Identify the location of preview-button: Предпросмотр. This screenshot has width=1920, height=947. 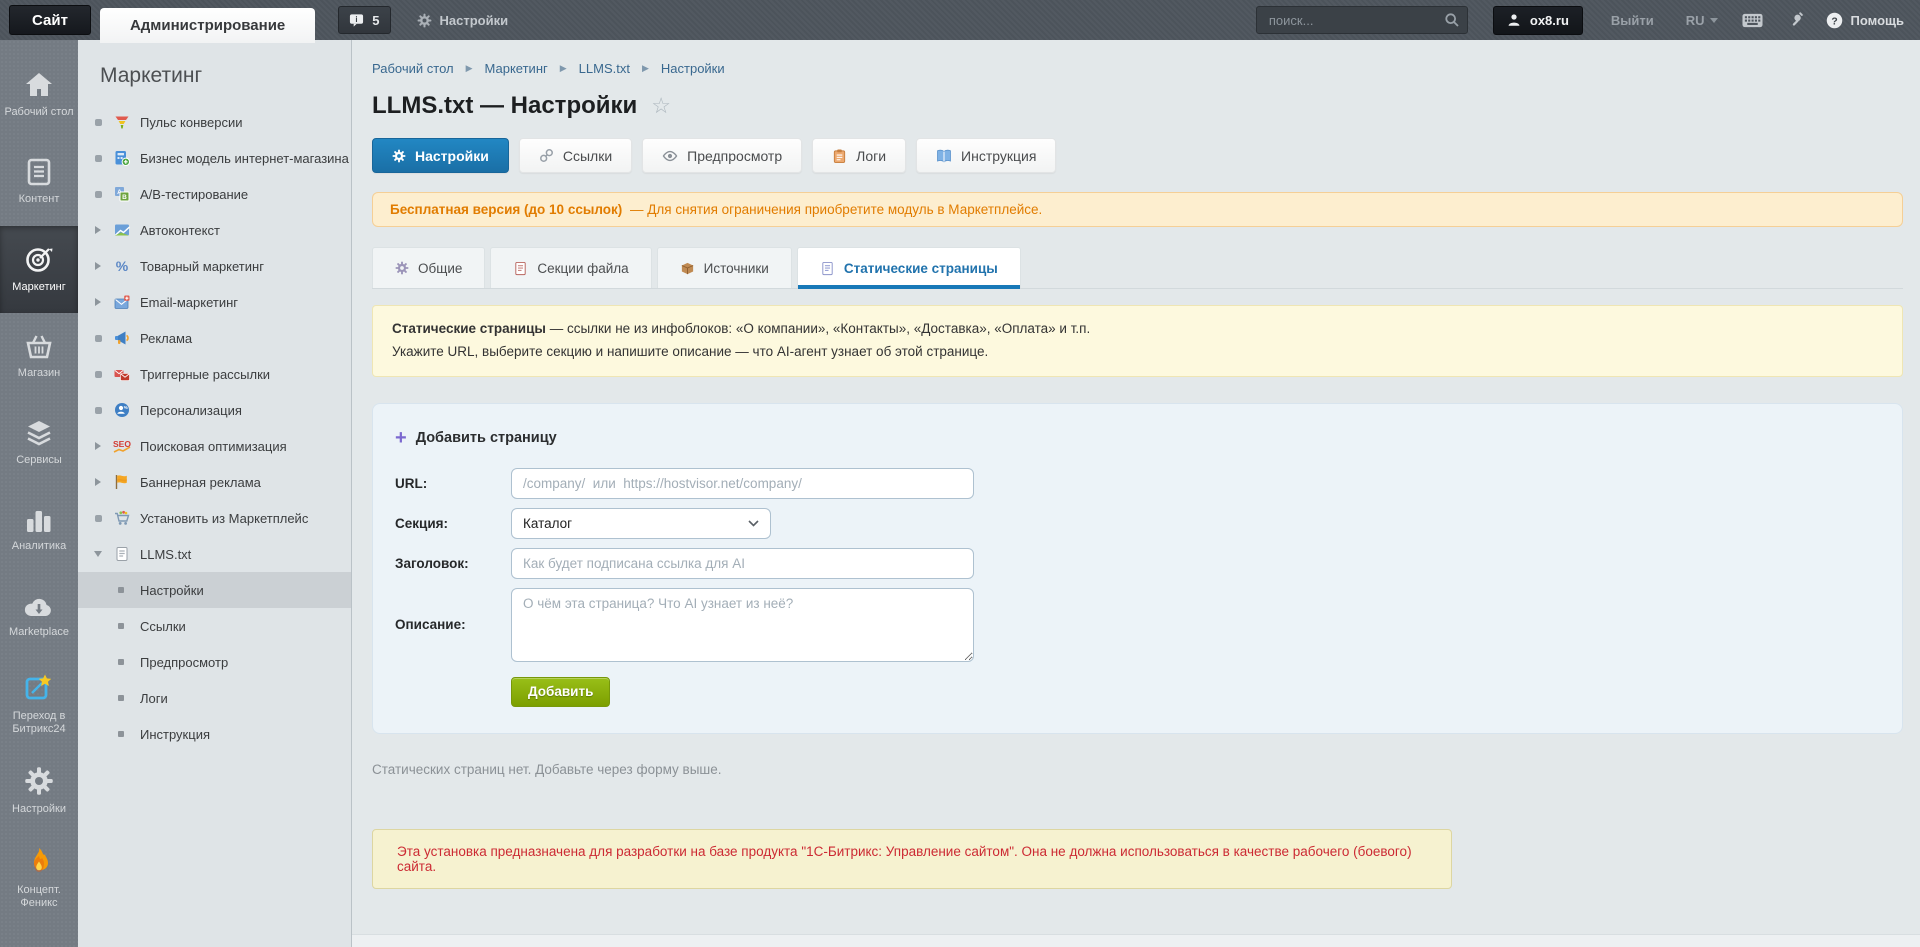
(722, 155).